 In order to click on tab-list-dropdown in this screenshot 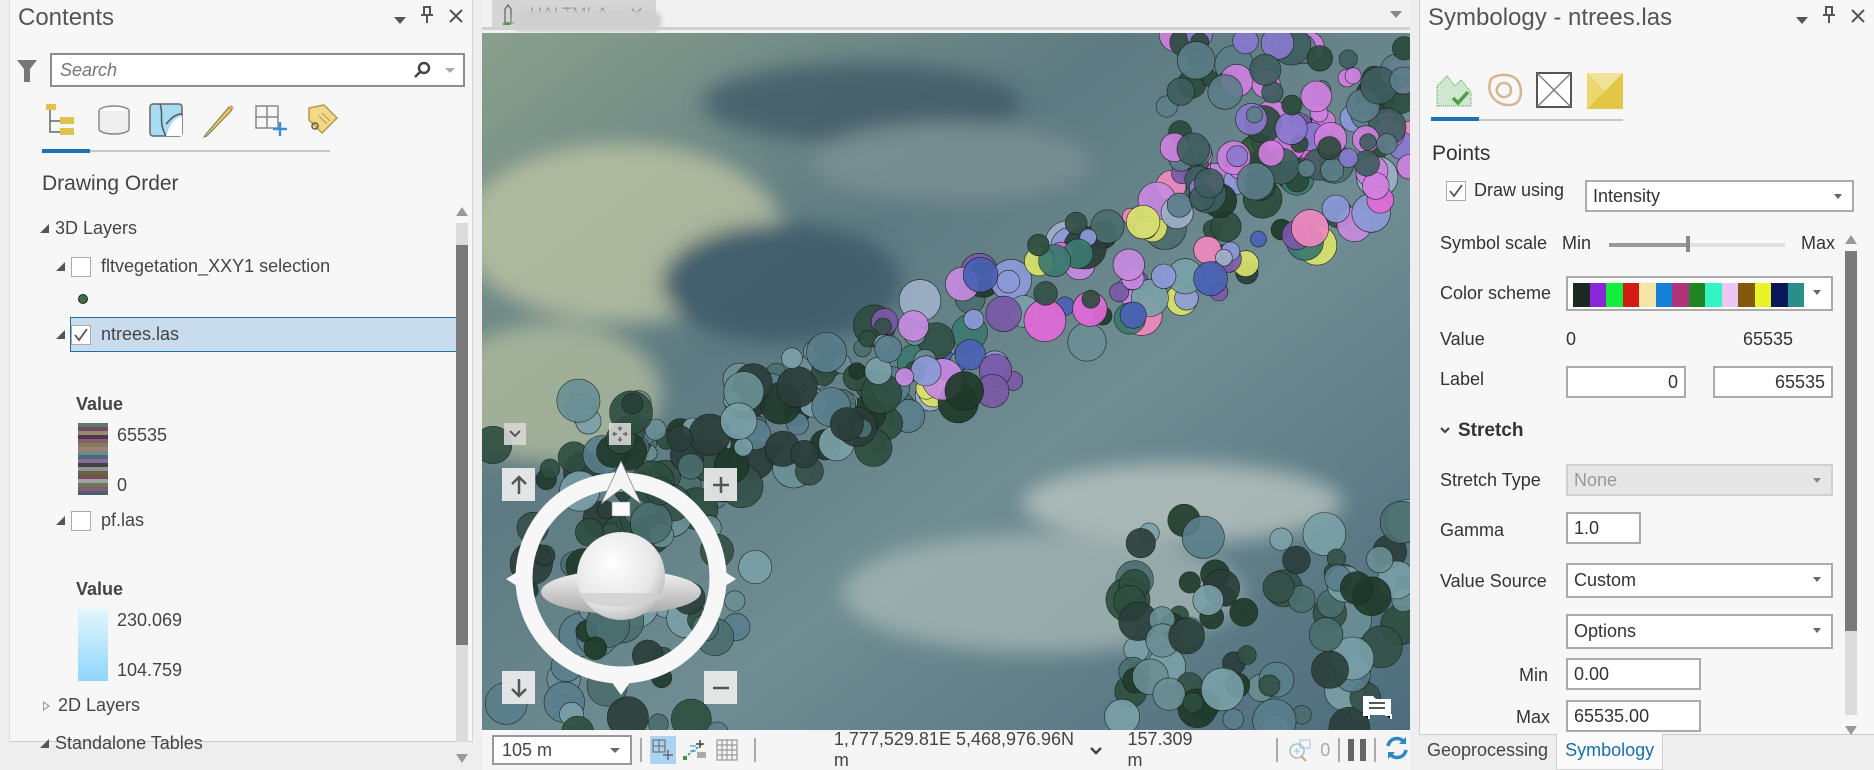, I will do `click(1396, 14)`.